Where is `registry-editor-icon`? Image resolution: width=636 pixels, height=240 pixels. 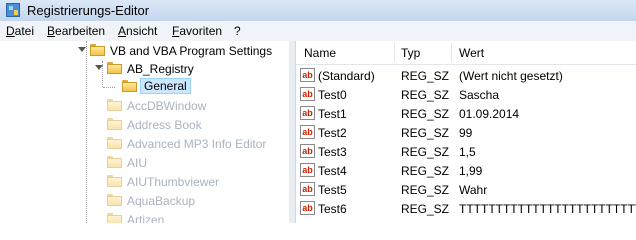 registry-editor-icon is located at coordinates (13, 10).